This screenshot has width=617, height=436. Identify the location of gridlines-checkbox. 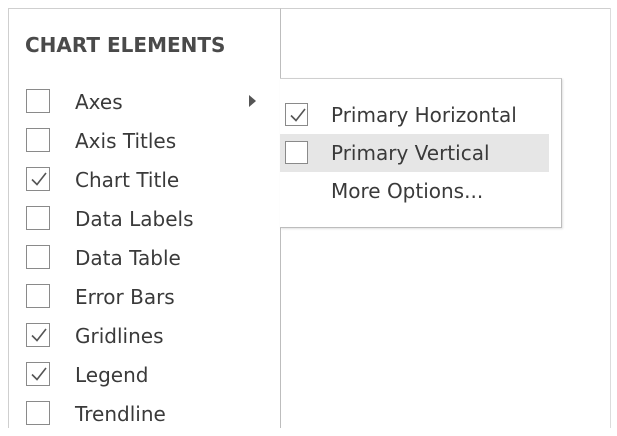
(38, 334).